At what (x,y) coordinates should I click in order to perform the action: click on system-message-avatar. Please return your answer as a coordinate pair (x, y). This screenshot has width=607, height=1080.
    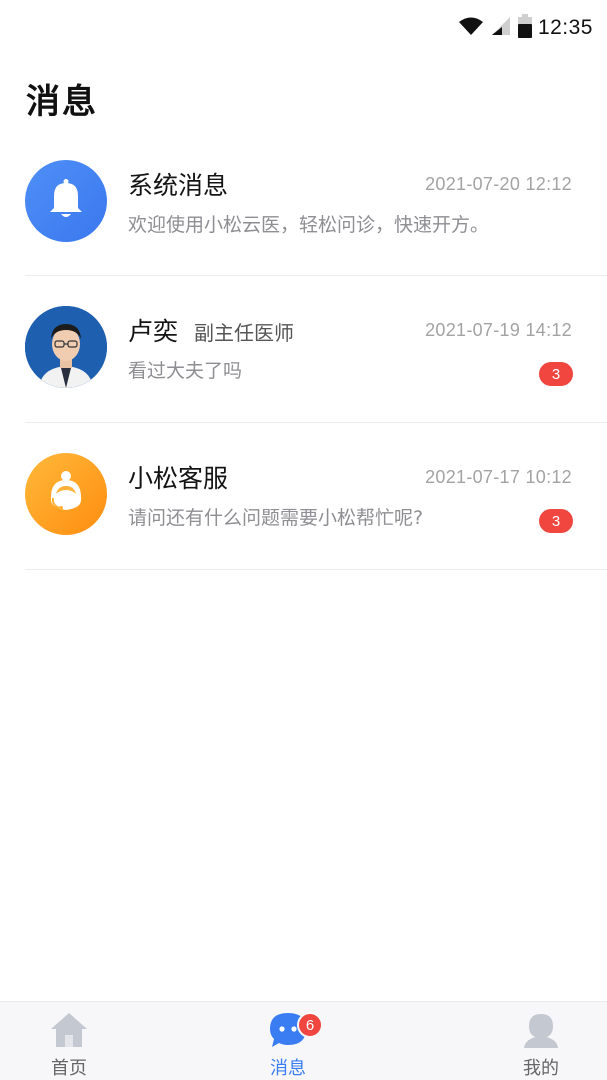
    Looking at the image, I should click on (66, 201).